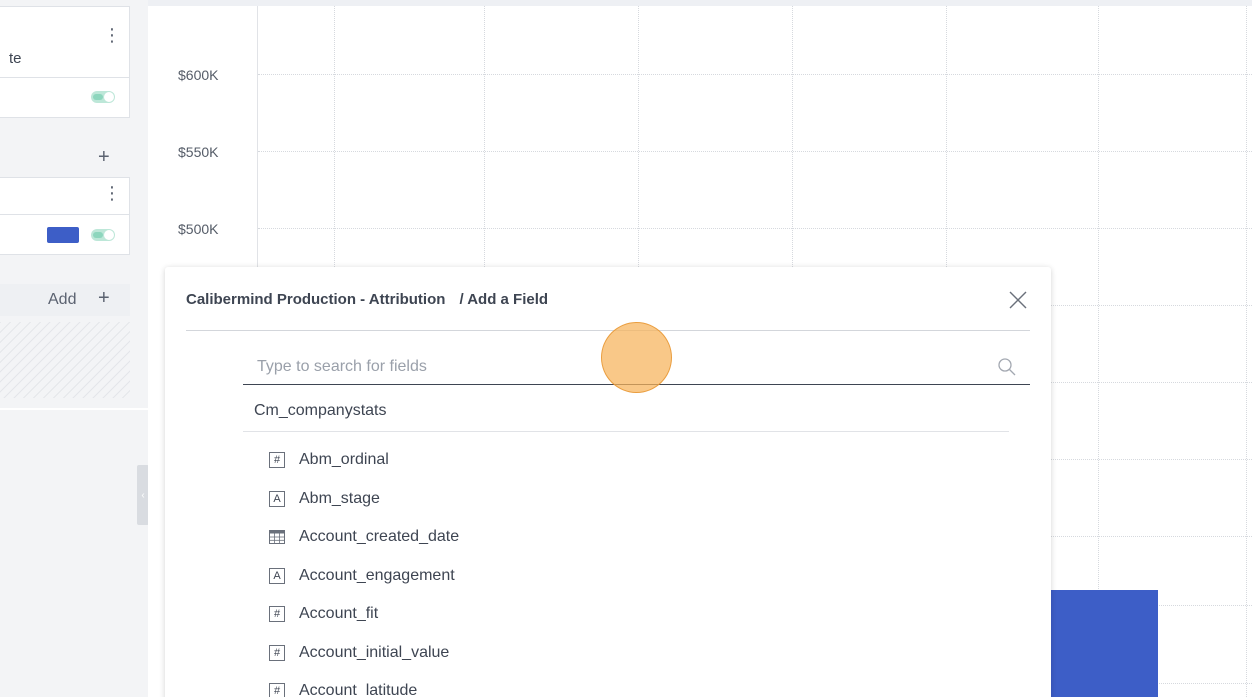 This screenshot has height=697, width=1252. What do you see at coordinates (15, 58) in the screenshot?
I see `value-card-label: te` at bounding box center [15, 58].